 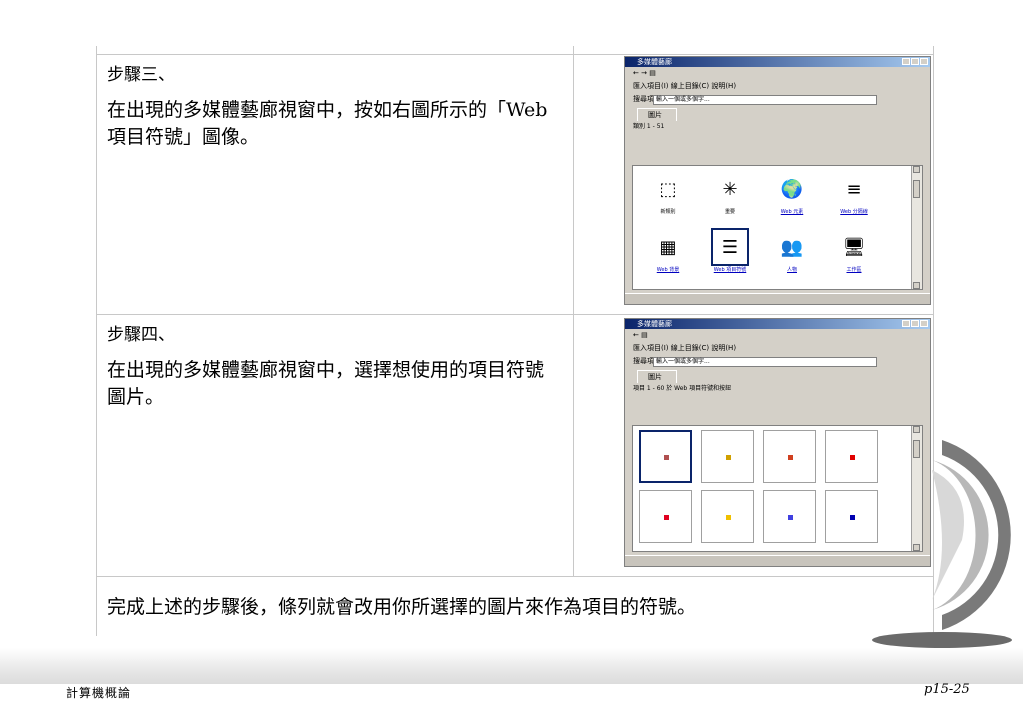 I want to click on forward-icon: →, so click(x=644, y=73).